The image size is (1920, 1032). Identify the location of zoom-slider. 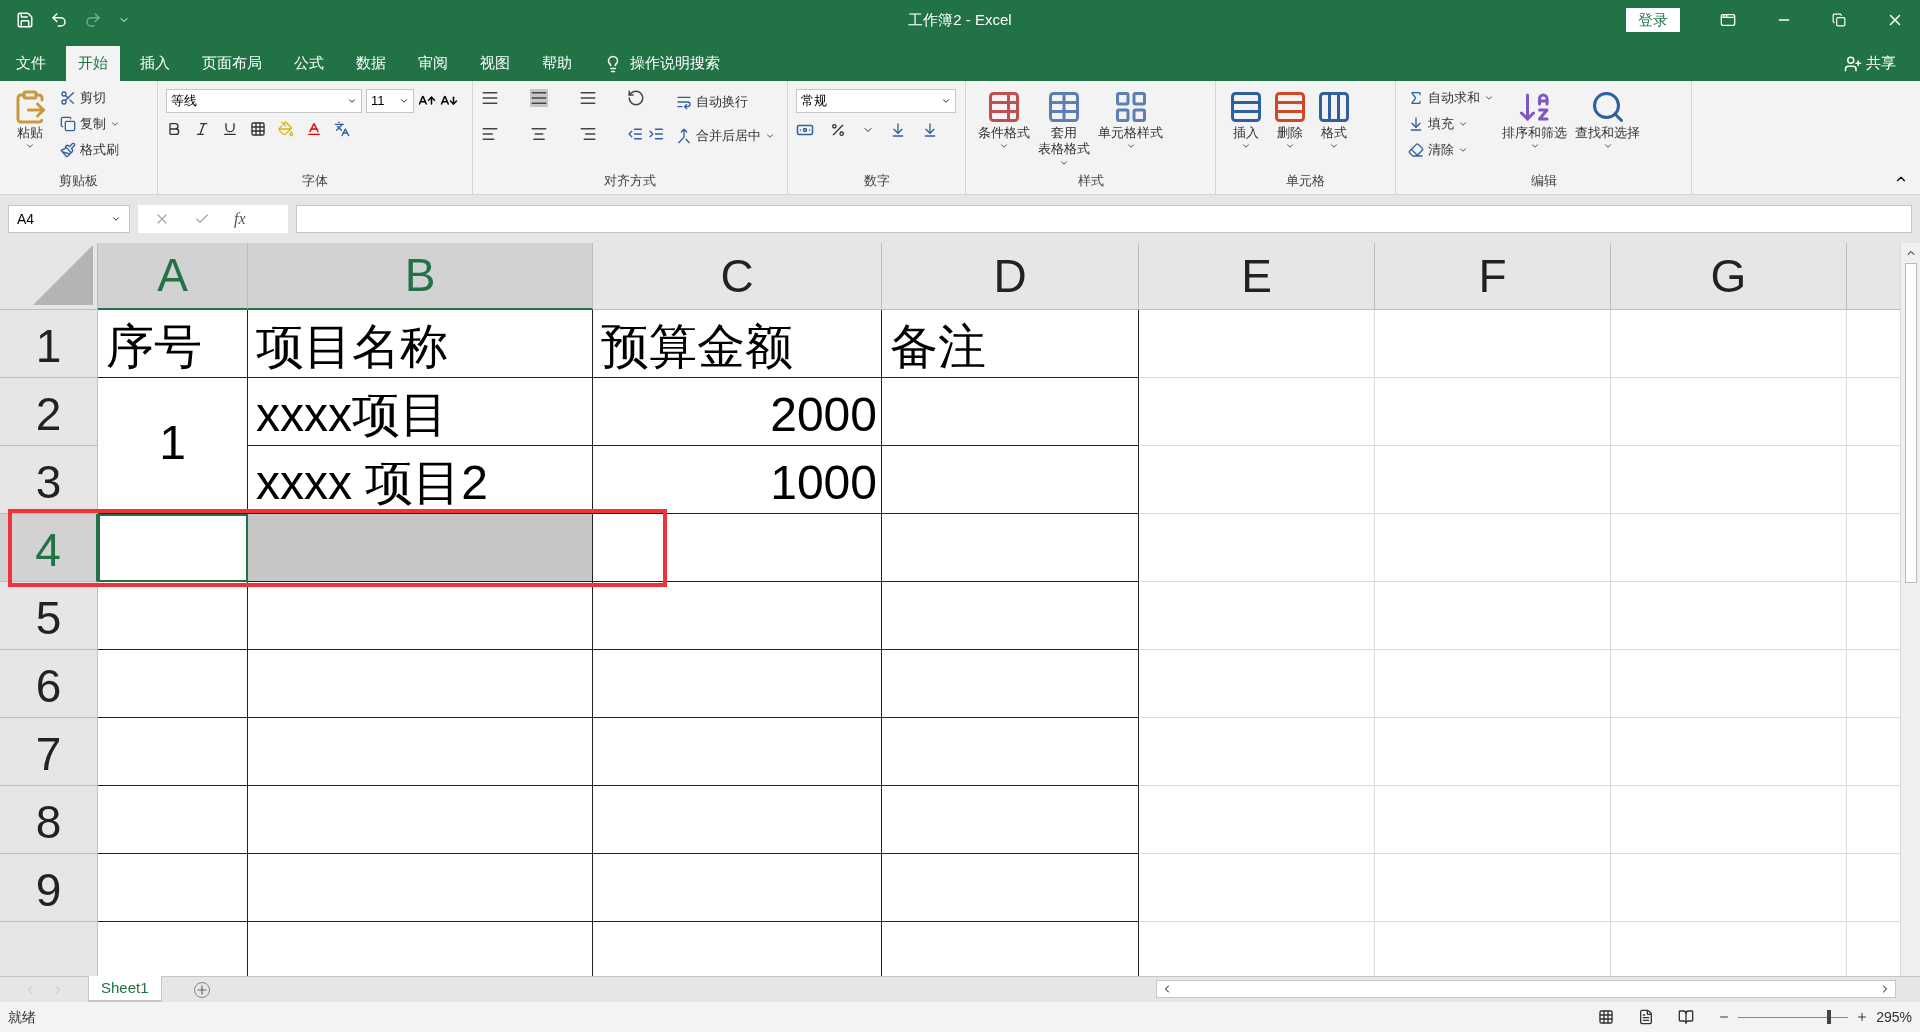
(1793, 1017).